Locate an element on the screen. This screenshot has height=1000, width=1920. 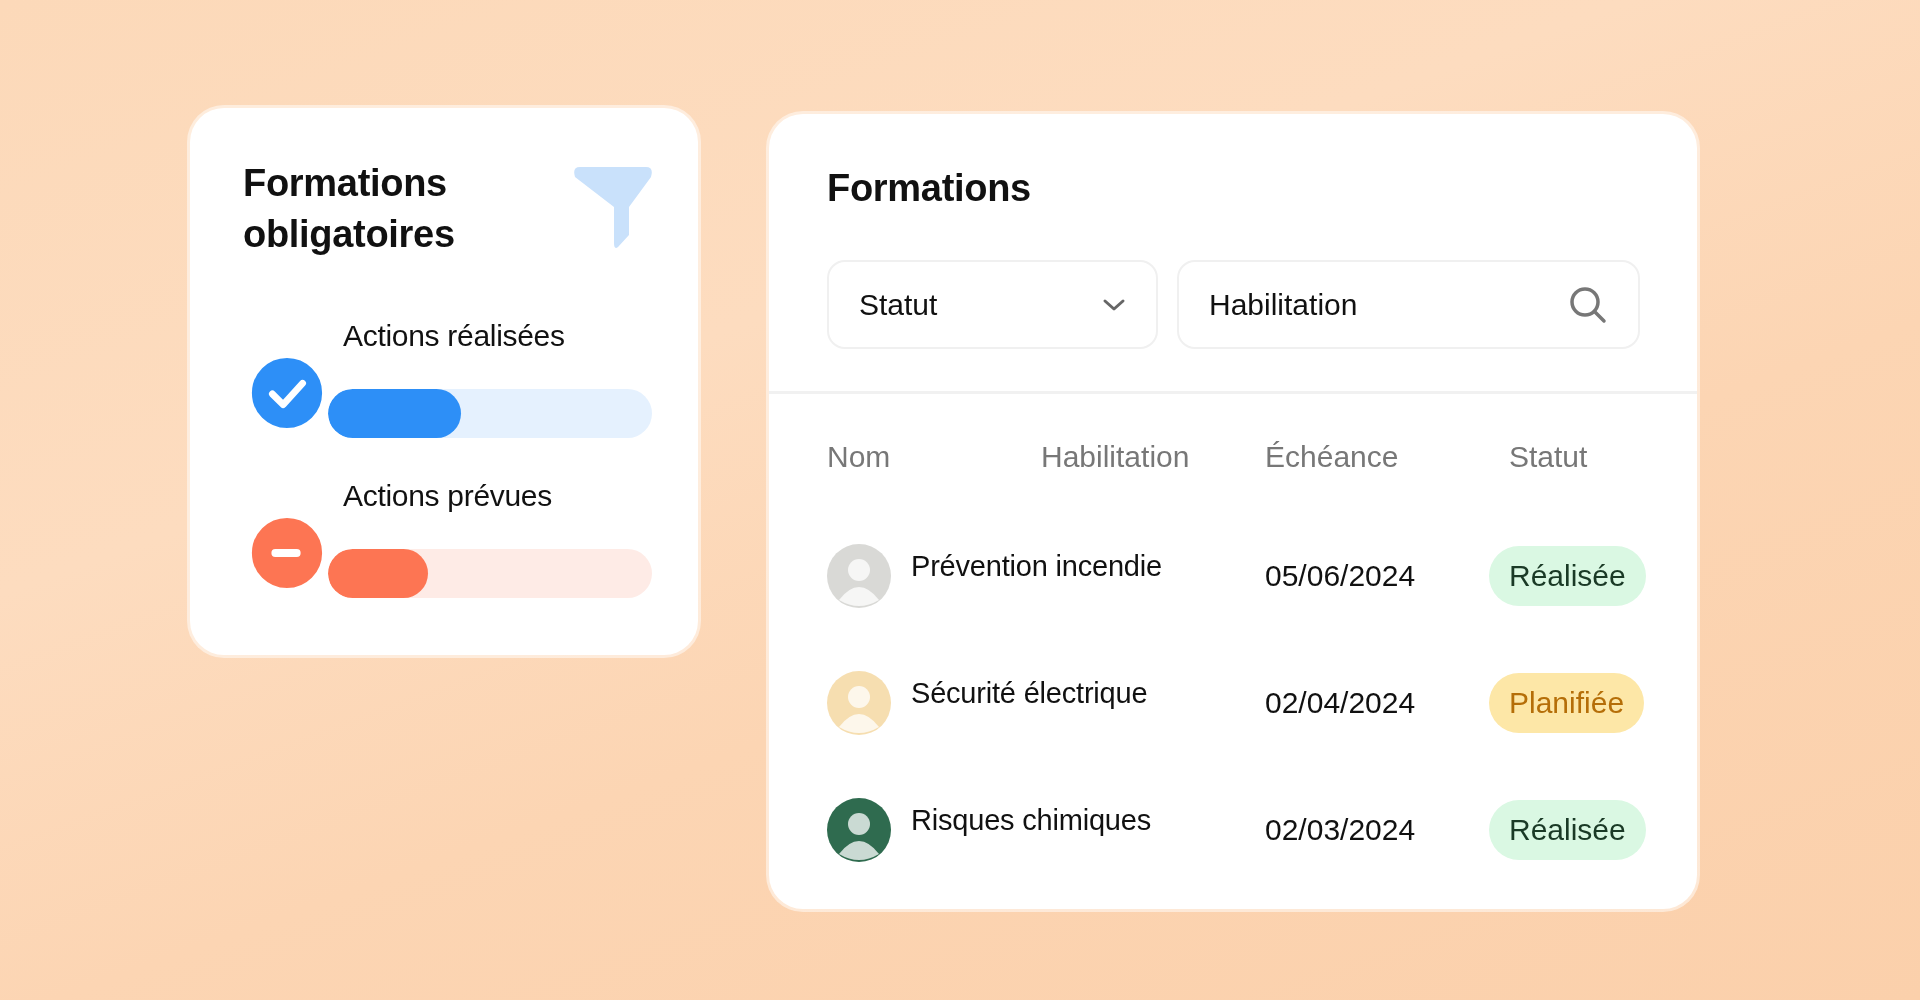
due-date: 02/03/2024 is located at coordinates (1340, 829).